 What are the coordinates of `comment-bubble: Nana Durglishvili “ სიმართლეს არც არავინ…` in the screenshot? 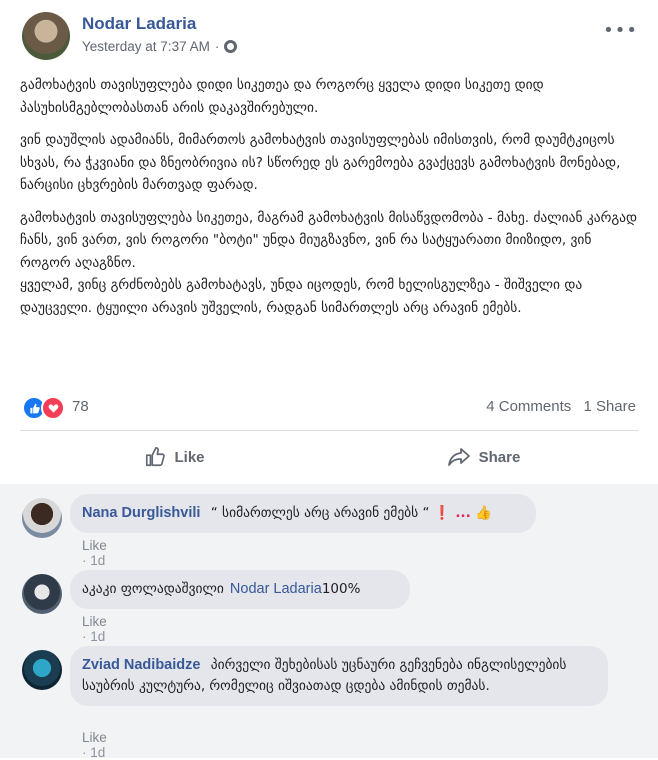 It's located at (303, 513).